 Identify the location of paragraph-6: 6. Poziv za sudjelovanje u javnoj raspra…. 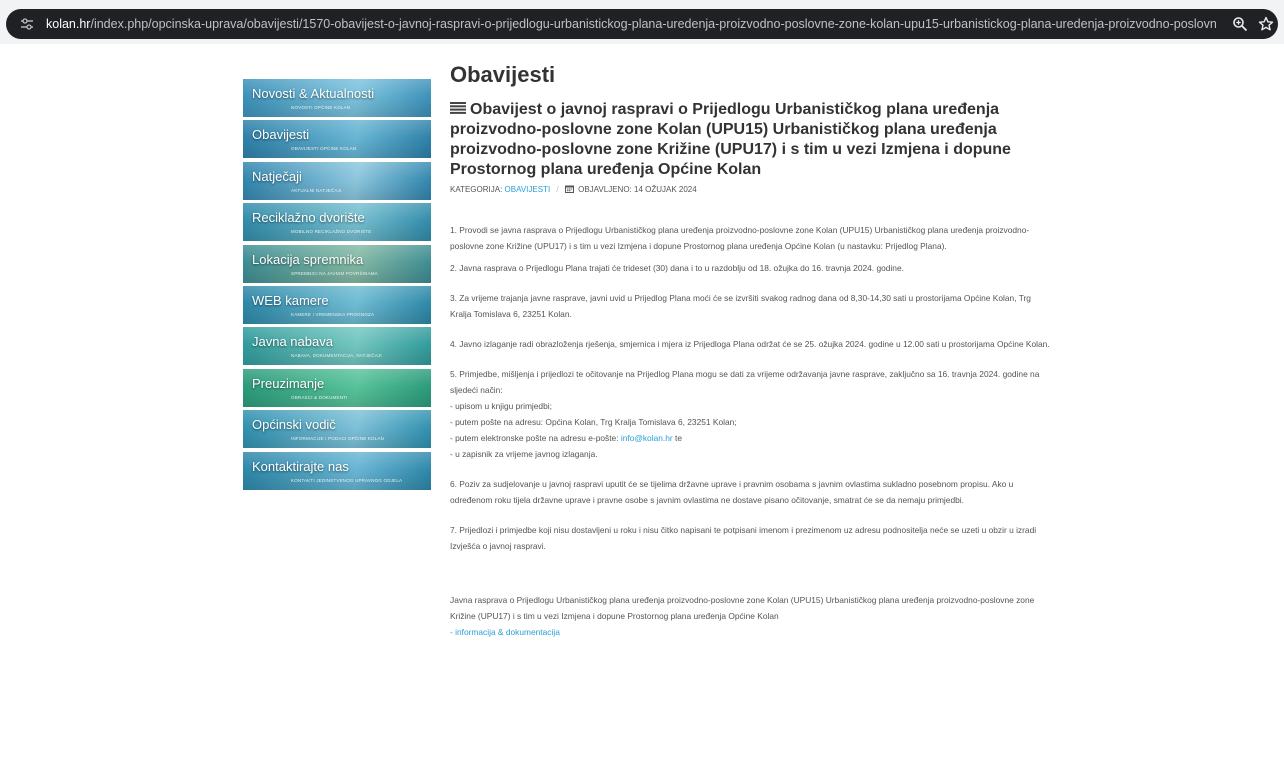
(732, 492).